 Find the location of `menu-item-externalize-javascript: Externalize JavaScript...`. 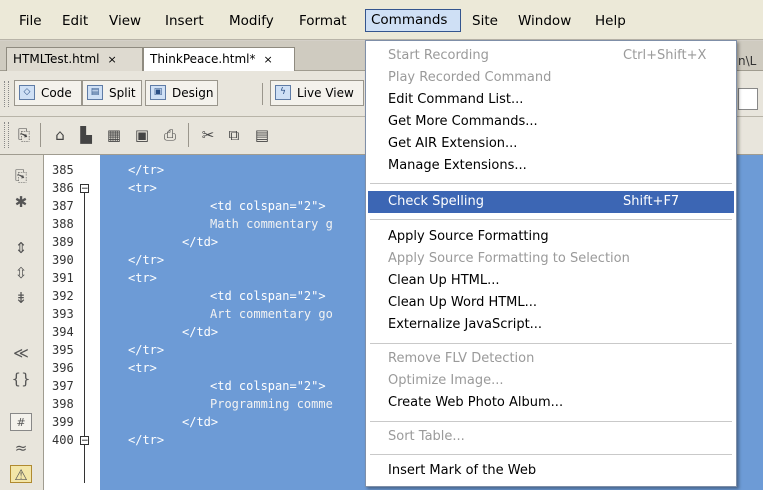

menu-item-externalize-javascript: Externalize JavaScript... is located at coordinates (551, 325).